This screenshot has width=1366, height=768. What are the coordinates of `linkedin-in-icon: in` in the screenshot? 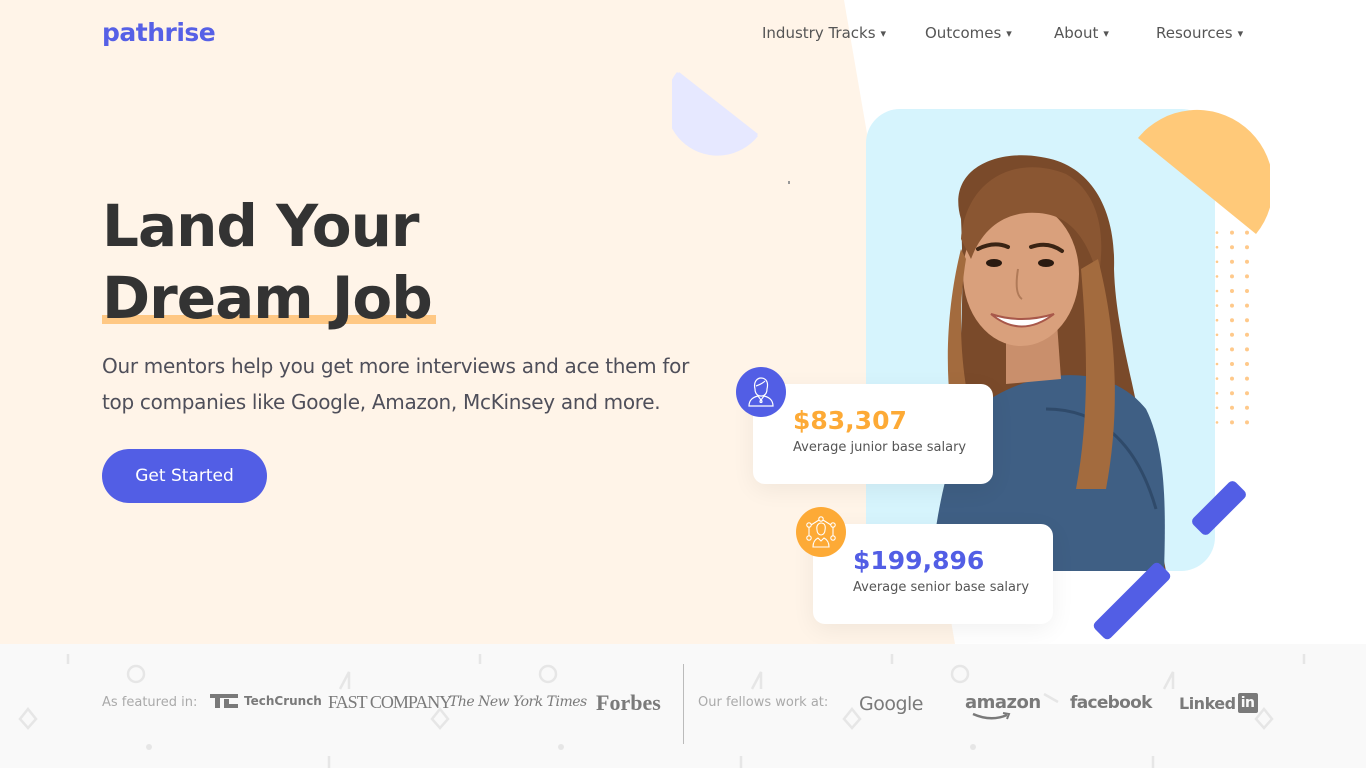 It's located at (1247, 703).